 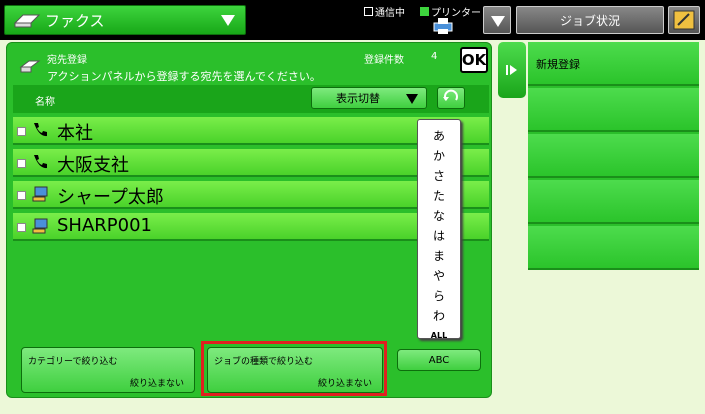 I want to click on action-panel: 新規登録, so click(x=613, y=156).